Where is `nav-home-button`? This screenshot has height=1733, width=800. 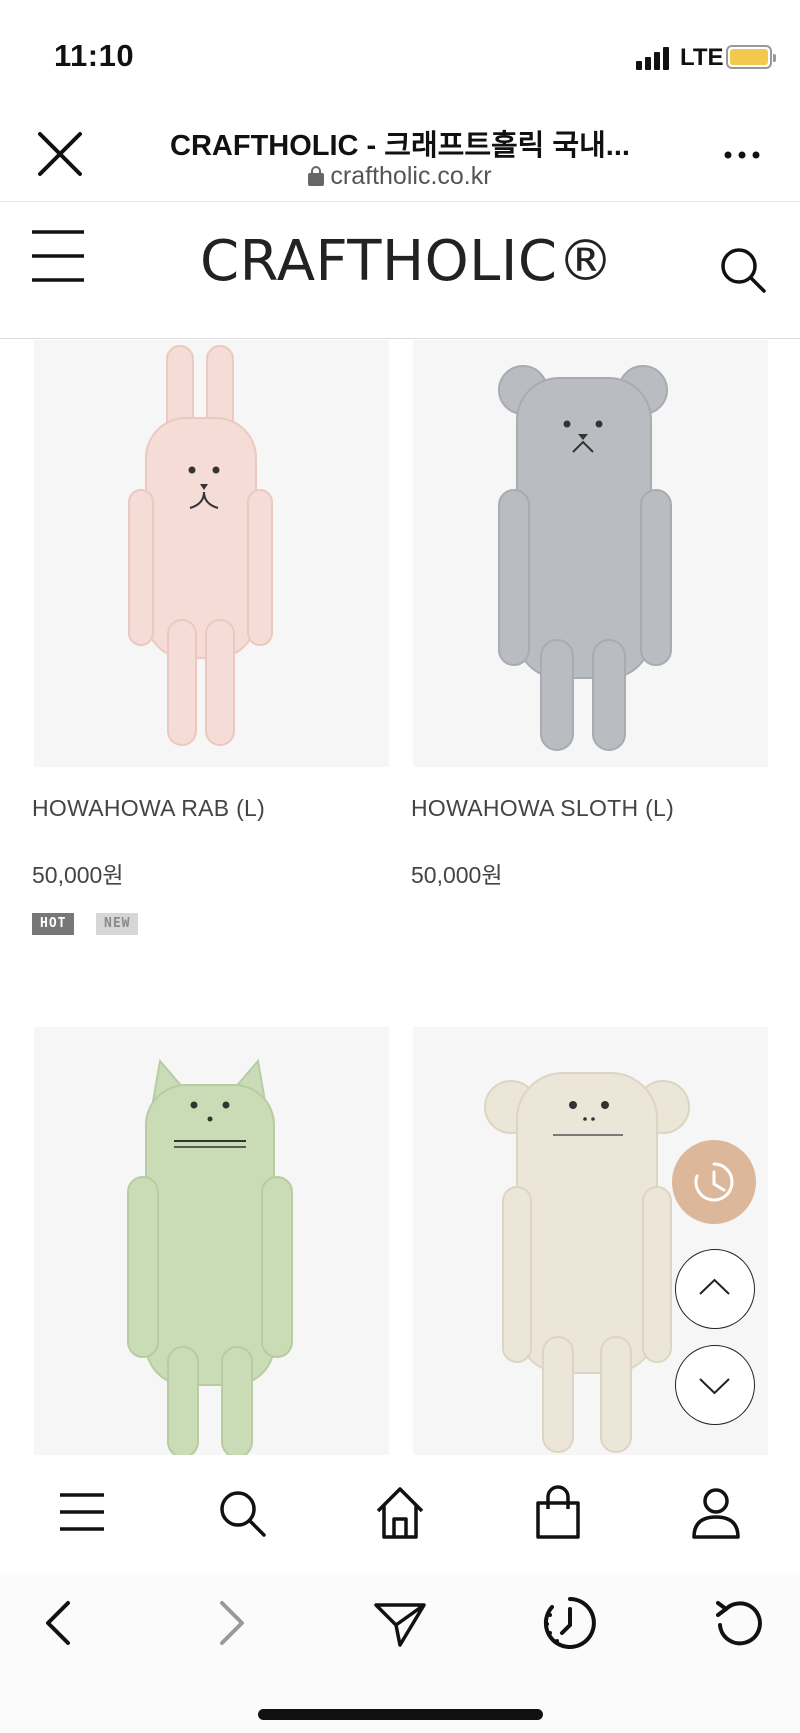
nav-home-button is located at coordinates (400, 1513).